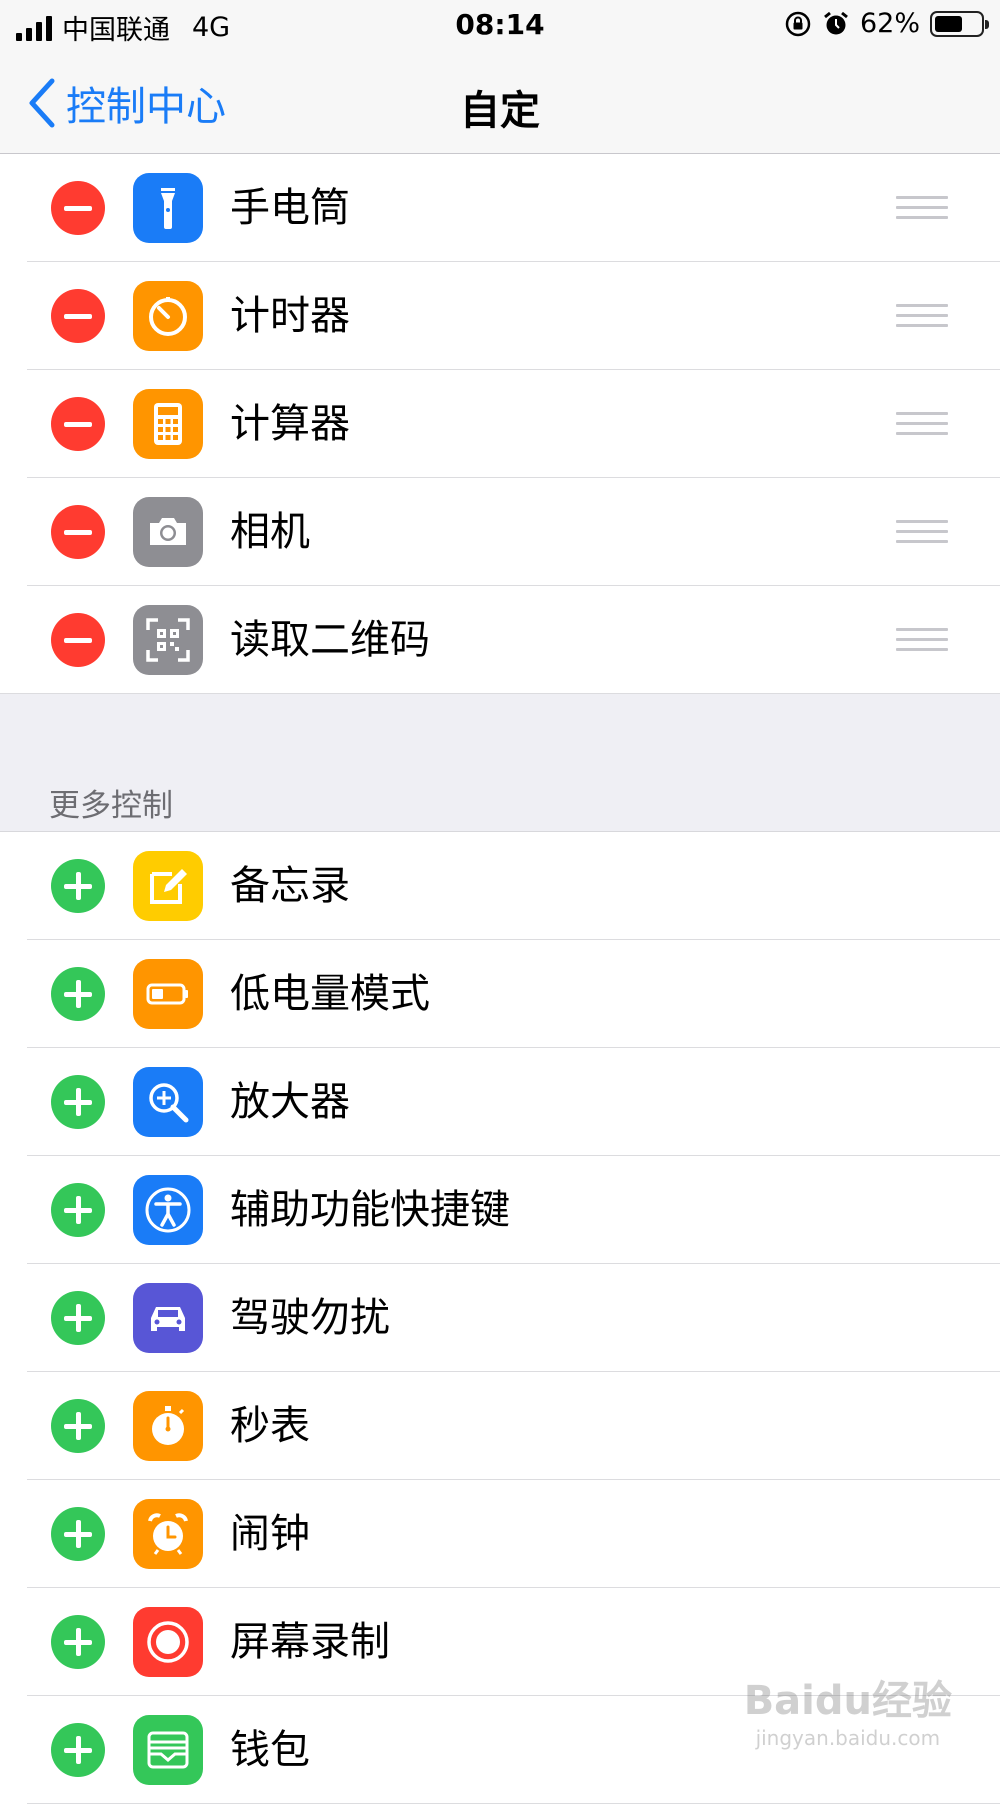 The width and height of the screenshot is (1000, 1804). Describe the element at coordinates (500, 1534) in the screenshot. I see `control-row-alarm: 闹钟` at that location.